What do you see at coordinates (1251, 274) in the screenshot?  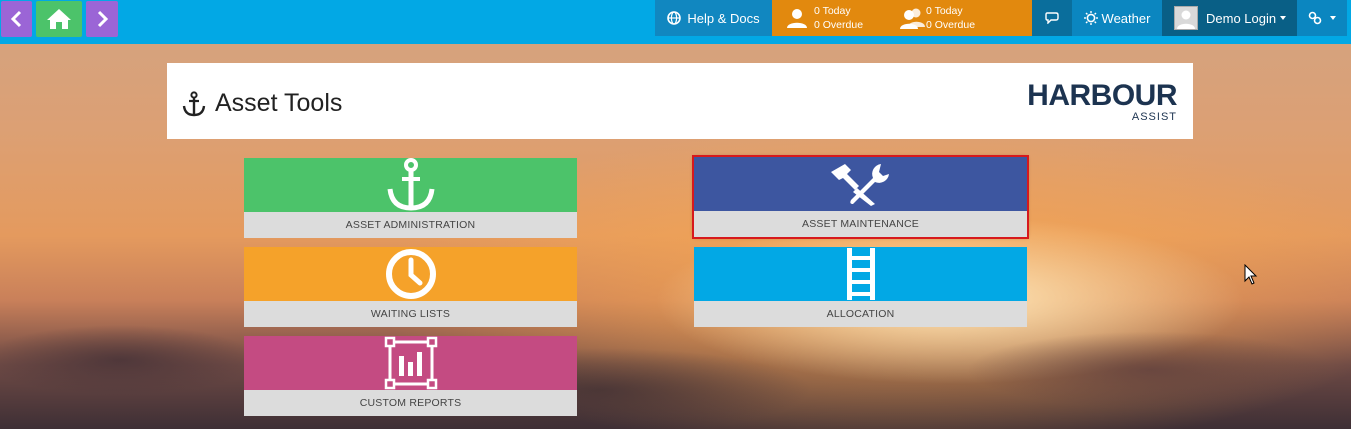 I see `mouse-cursor-icon` at bounding box center [1251, 274].